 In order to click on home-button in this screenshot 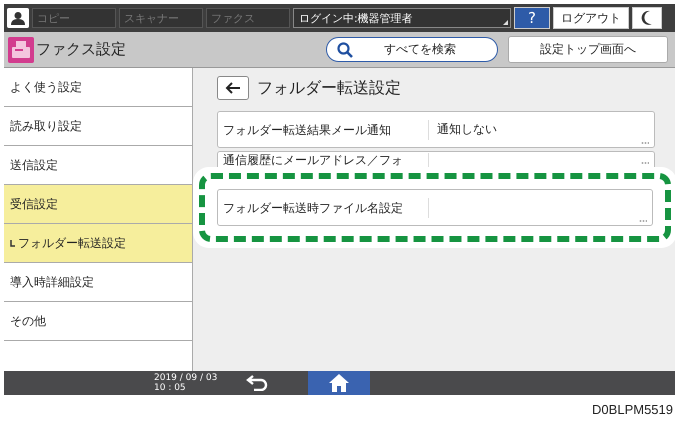, I will do `click(339, 383)`.